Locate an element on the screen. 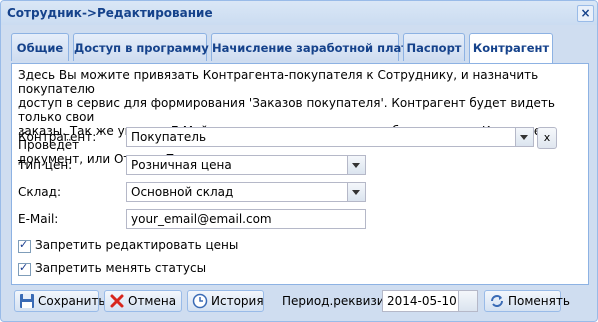  calendar-icon is located at coordinates (467, 301).